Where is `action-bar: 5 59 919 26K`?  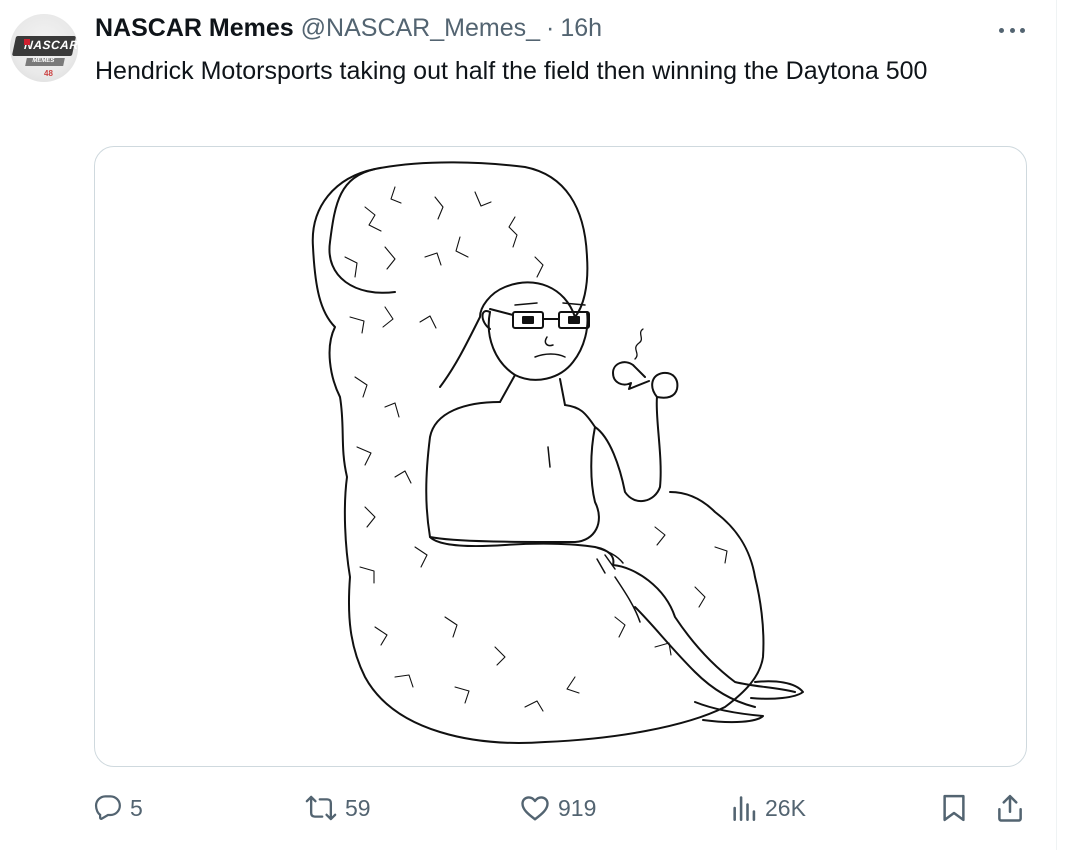
action-bar: 5 59 919 26K is located at coordinates (533, 808).